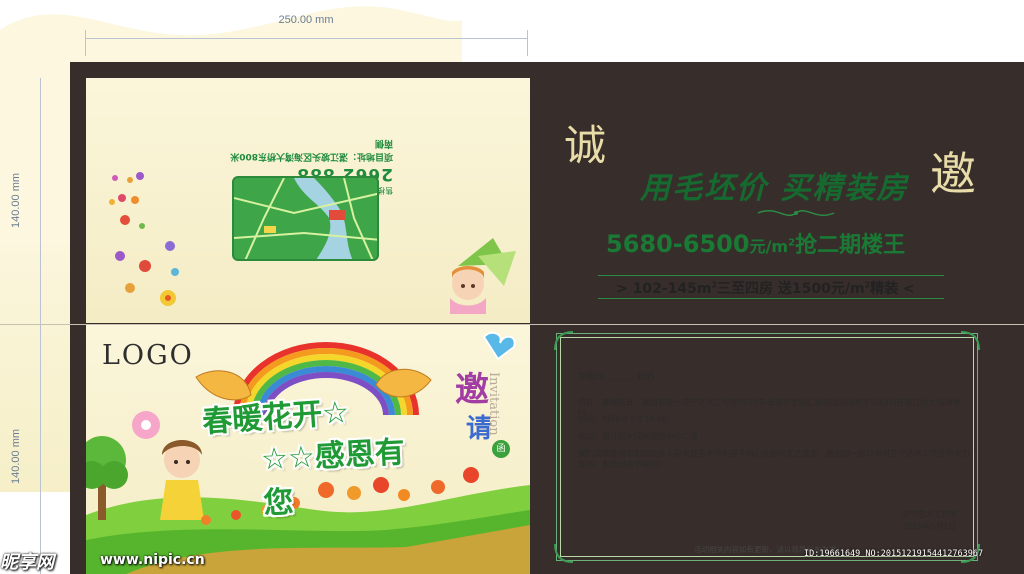 Image resolution: width=1024 pixels, height=574 pixels. I want to click on cover-slogan: 春暖花开☆ ☆☆感恩有您, so click(316, 456).